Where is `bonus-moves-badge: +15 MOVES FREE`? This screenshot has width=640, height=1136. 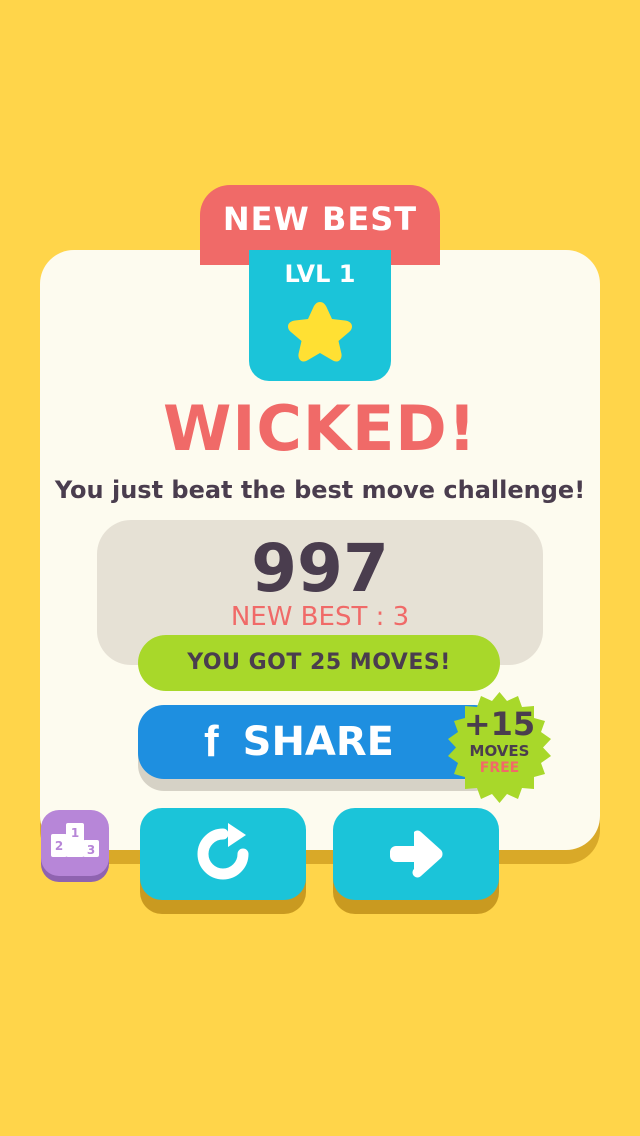 bonus-moves-badge: +15 MOVES FREE is located at coordinates (499, 747).